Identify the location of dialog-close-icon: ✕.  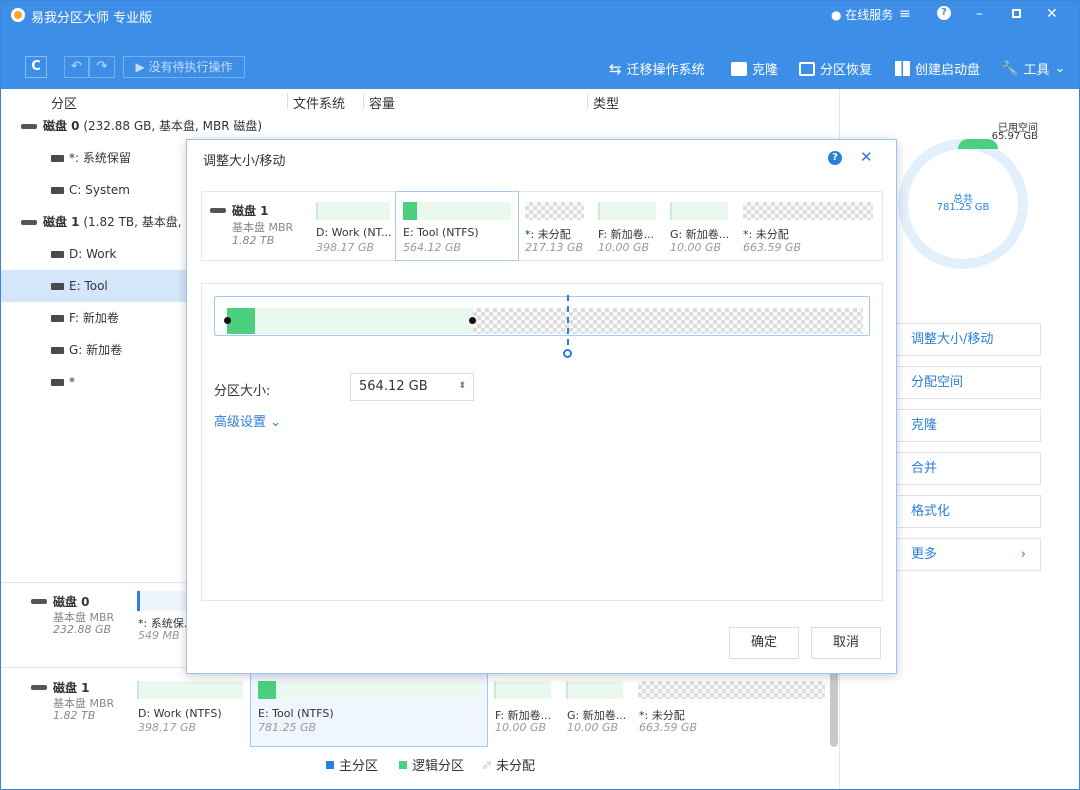
(866, 157).